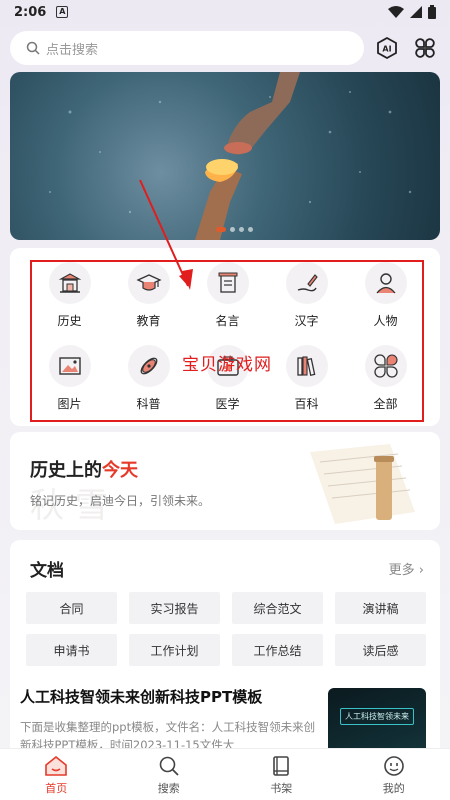 The width and height of the screenshot is (450, 800). Describe the element at coordinates (401, 570) in the screenshot. I see `more-label: 更多` at that location.